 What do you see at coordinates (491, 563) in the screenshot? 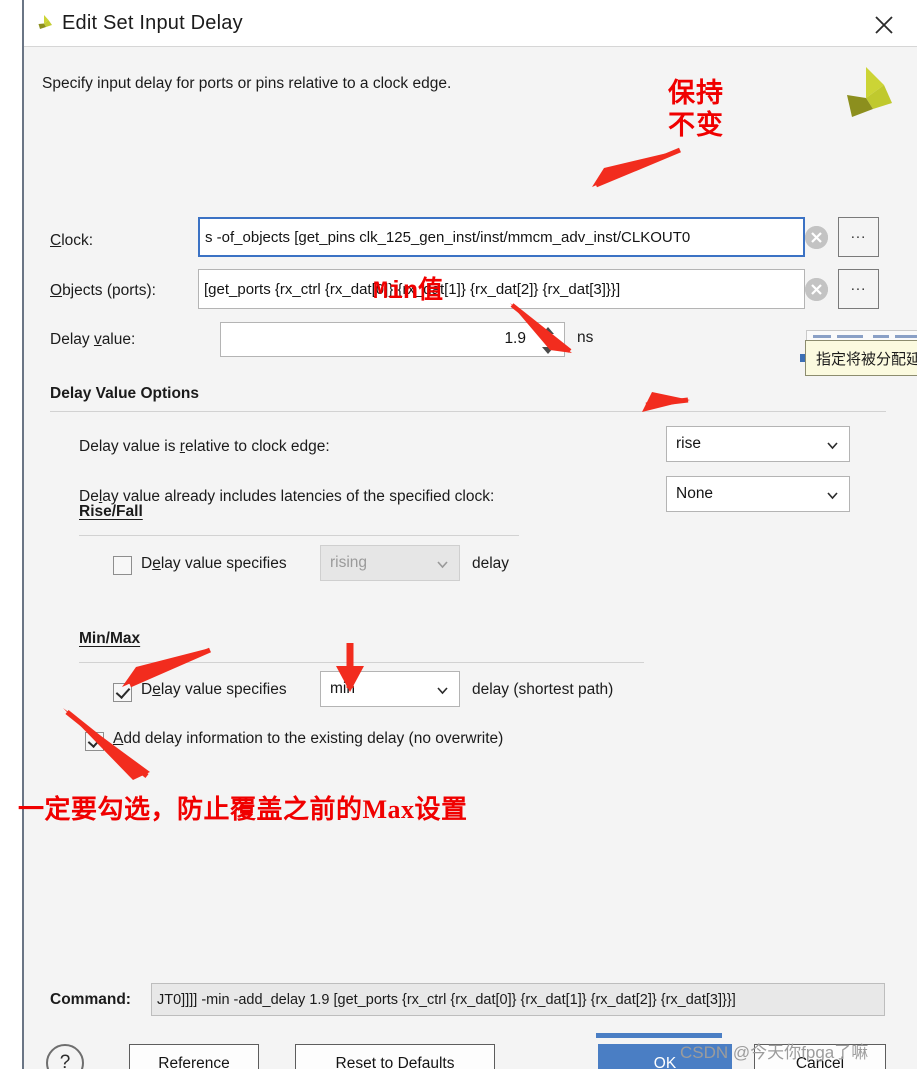
I see `rise-fall-label-after: delay` at bounding box center [491, 563].